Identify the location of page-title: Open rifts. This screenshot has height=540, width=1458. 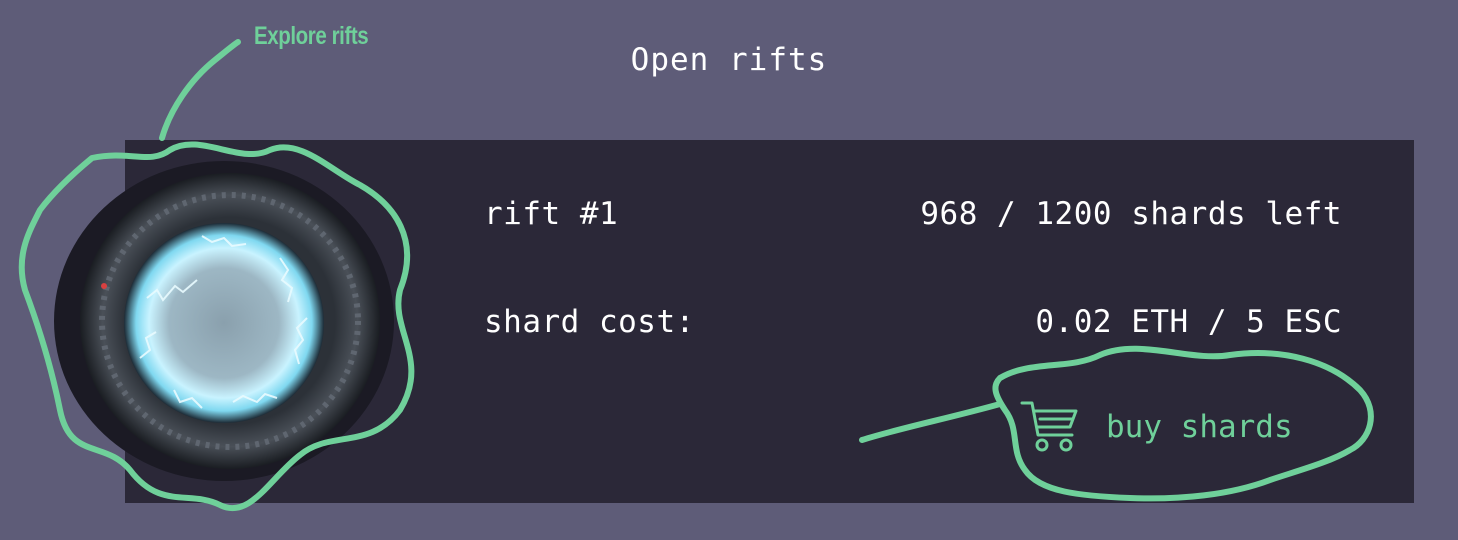
(729, 60).